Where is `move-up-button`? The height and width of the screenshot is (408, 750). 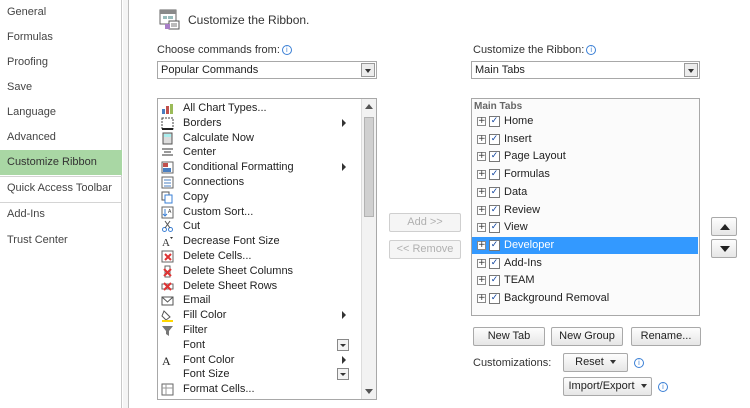
move-up-button is located at coordinates (724, 226).